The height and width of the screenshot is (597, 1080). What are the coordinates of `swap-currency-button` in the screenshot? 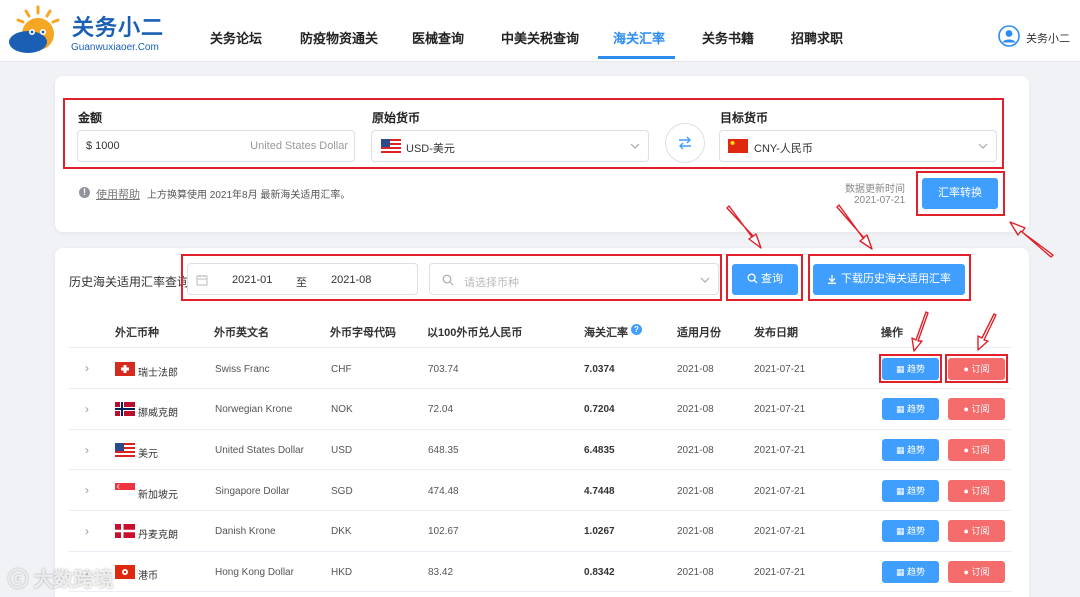 It's located at (685, 143).